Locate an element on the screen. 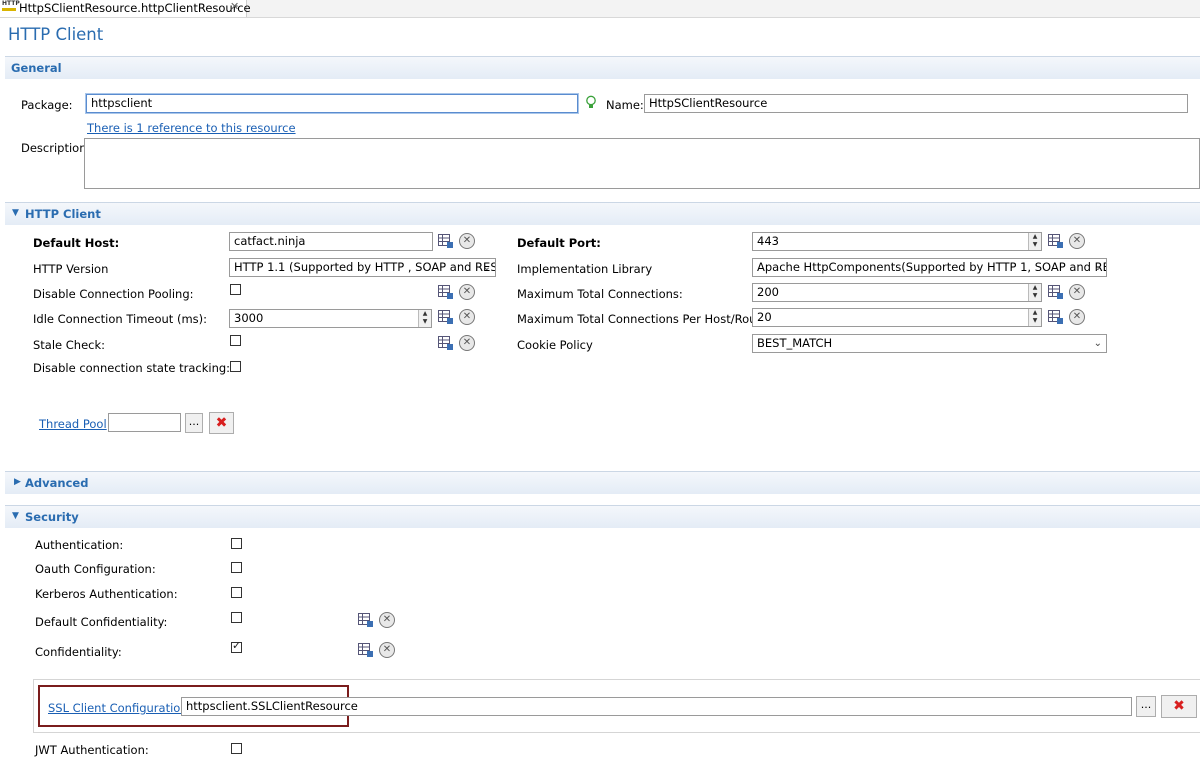 The width and height of the screenshot is (1200, 759). package-label: Package: is located at coordinates (47, 105).